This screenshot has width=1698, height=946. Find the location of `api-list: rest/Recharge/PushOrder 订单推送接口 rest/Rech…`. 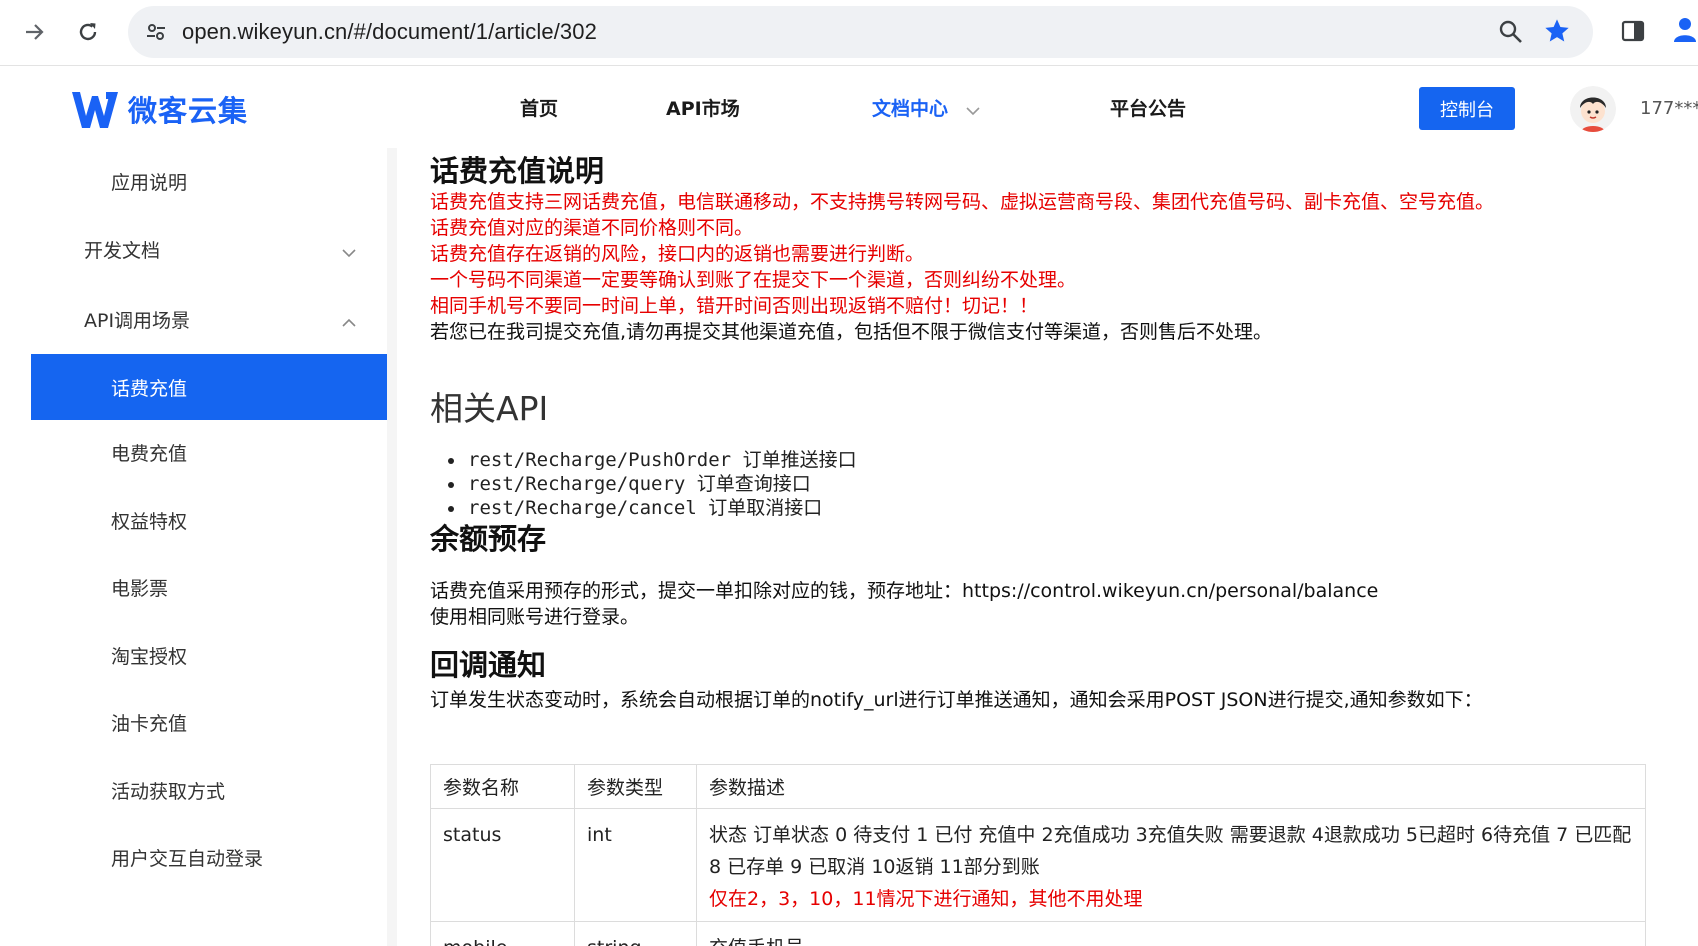

api-list: rest/Recharge/PushOrder 订单推送接口 rest/Rech… is located at coordinates (650, 484).